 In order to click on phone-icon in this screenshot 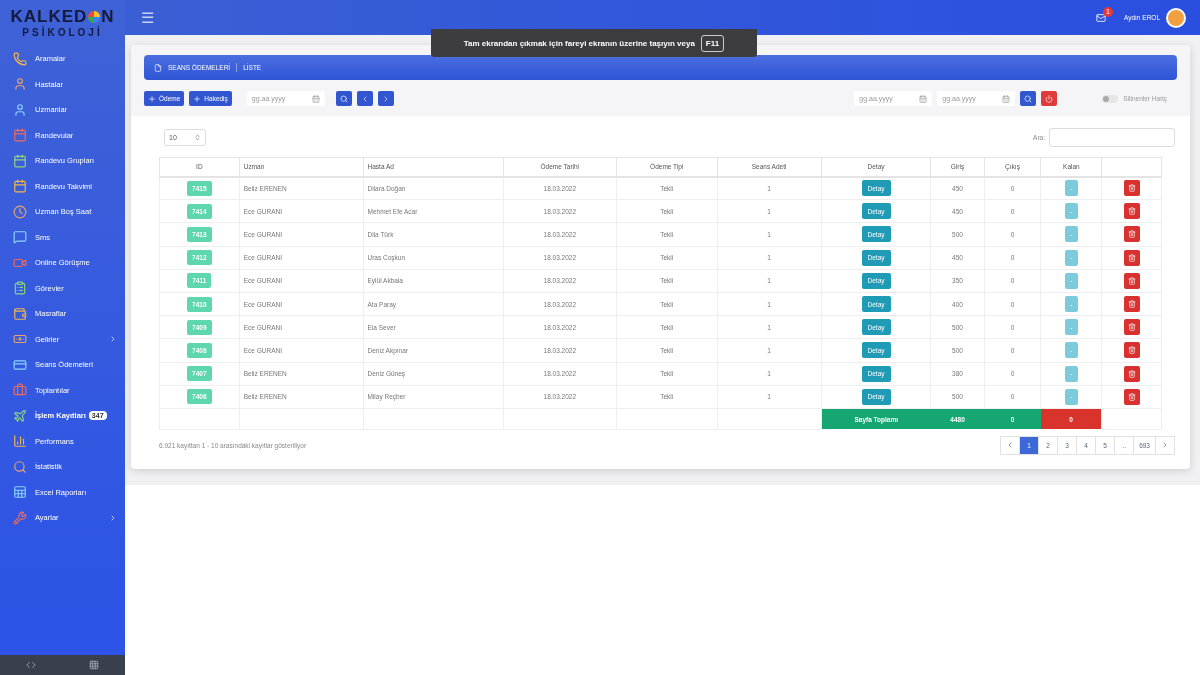, I will do `click(20, 58)`.